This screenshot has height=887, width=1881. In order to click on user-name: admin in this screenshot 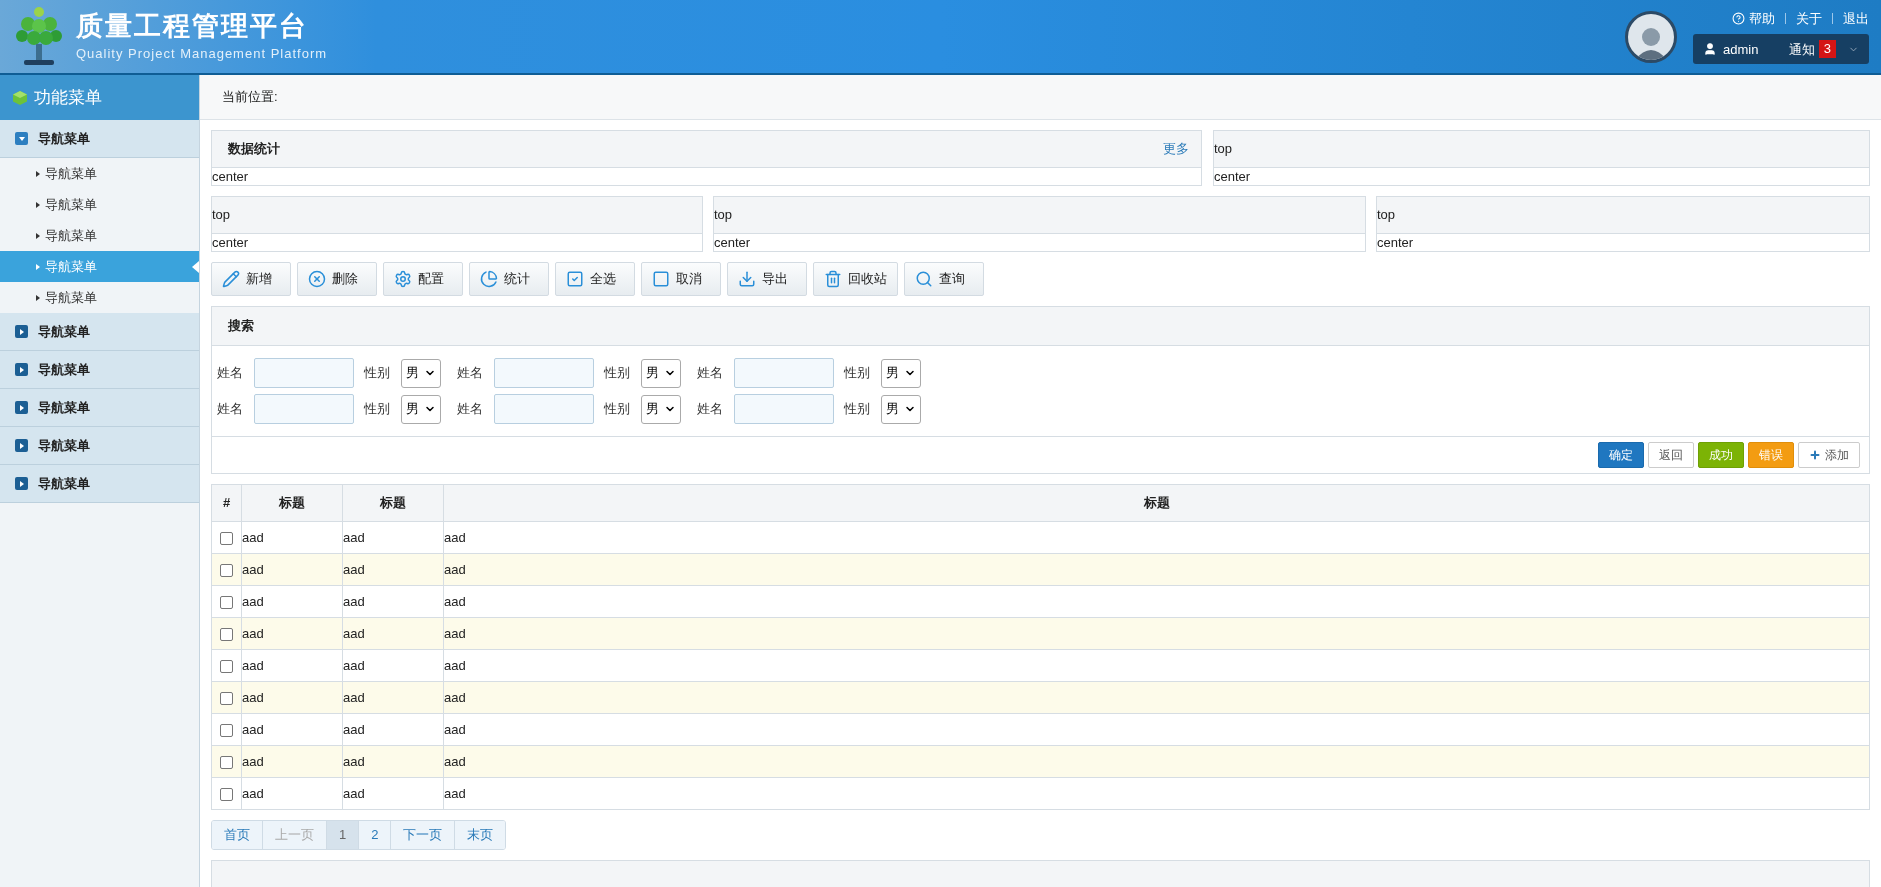, I will do `click(1741, 49)`.